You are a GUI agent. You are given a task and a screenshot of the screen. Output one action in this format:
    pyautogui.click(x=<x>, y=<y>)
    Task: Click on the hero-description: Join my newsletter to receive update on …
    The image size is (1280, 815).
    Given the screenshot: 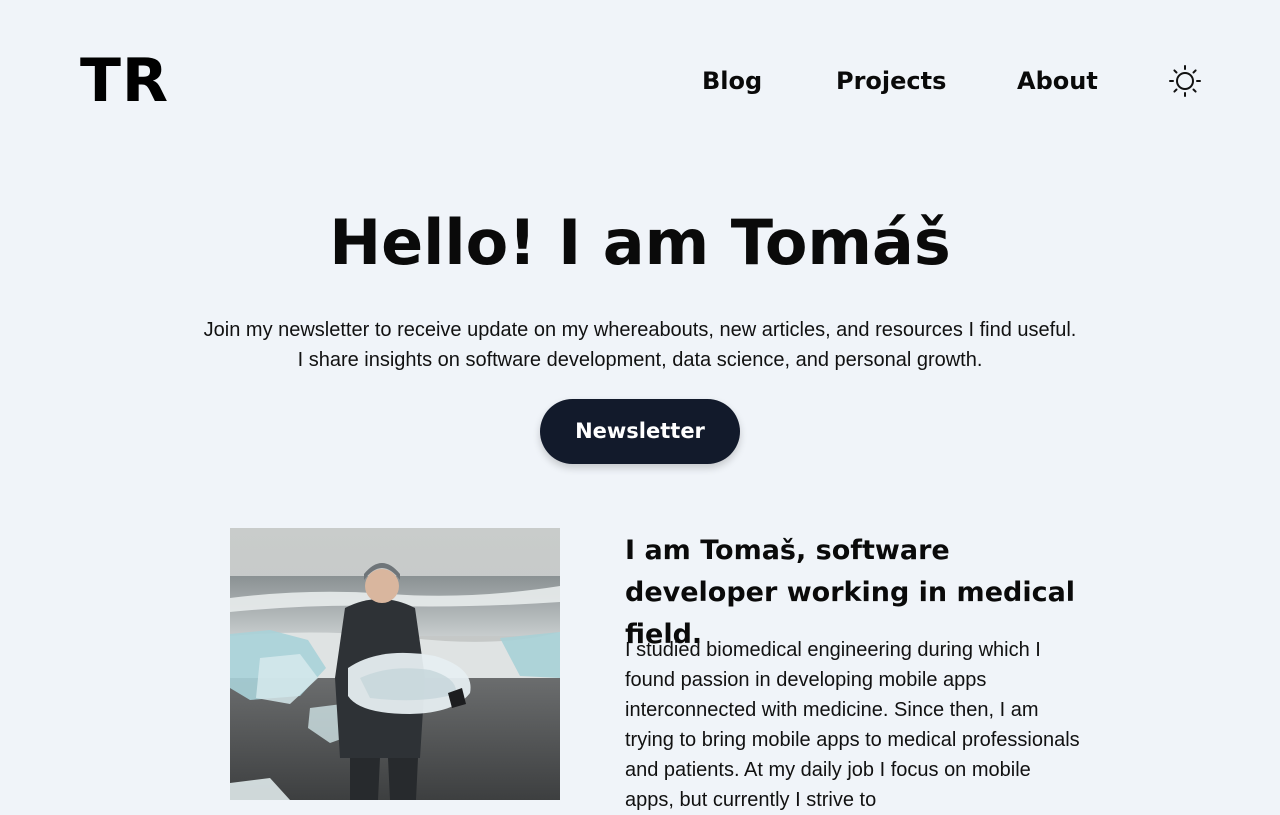 What is the action you would take?
    pyautogui.click(x=640, y=345)
    